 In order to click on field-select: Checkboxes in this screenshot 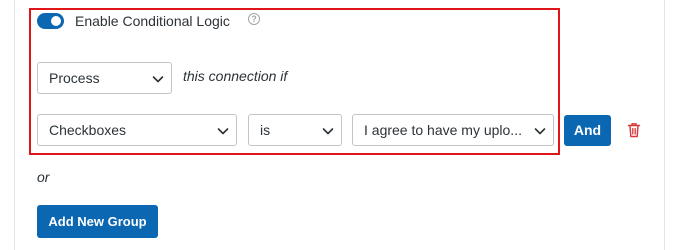, I will do `click(137, 130)`.